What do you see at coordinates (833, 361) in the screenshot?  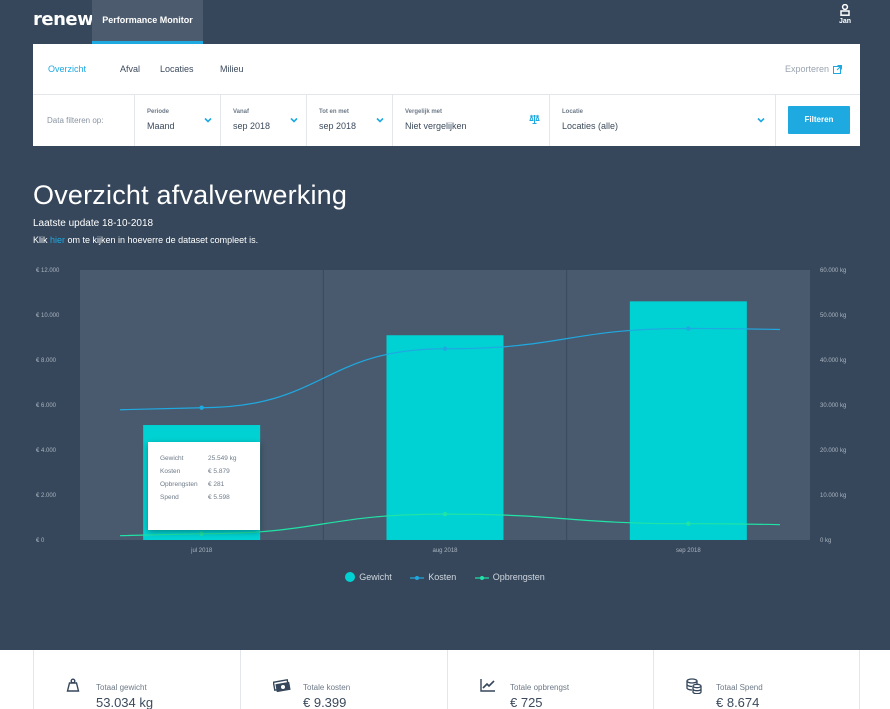 I see `y-tick-label-right: 40.000 kg` at bounding box center [833, 361].